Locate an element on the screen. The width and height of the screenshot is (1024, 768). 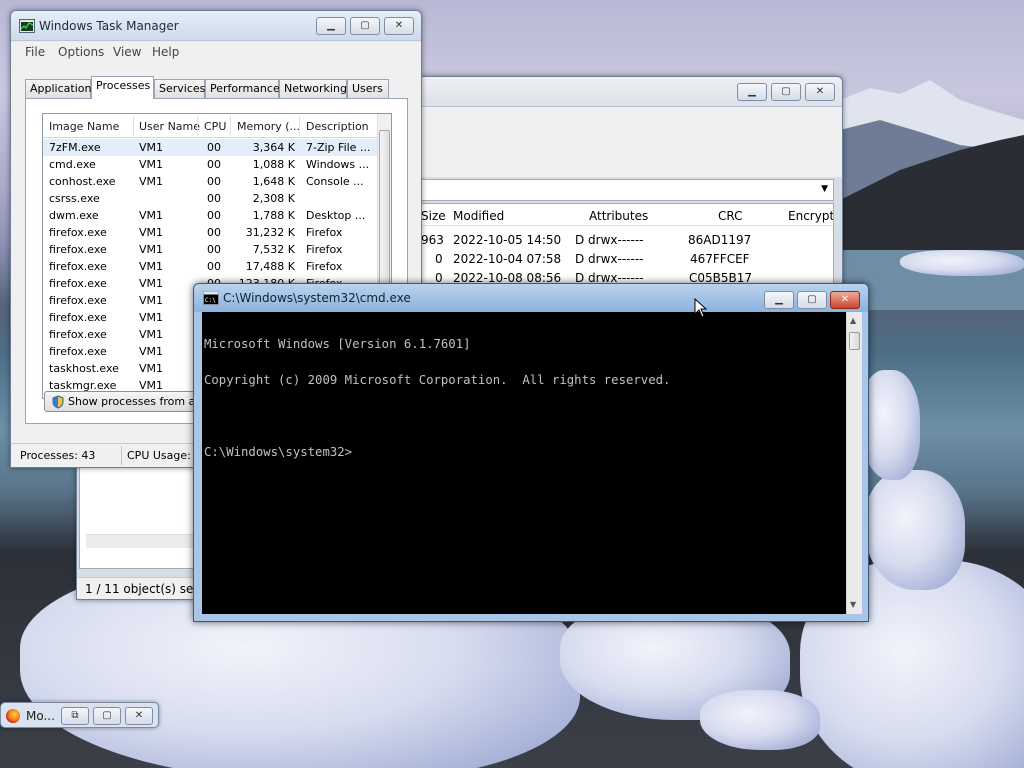
process-image: csrss.exe is located at coordinates (74, 198).